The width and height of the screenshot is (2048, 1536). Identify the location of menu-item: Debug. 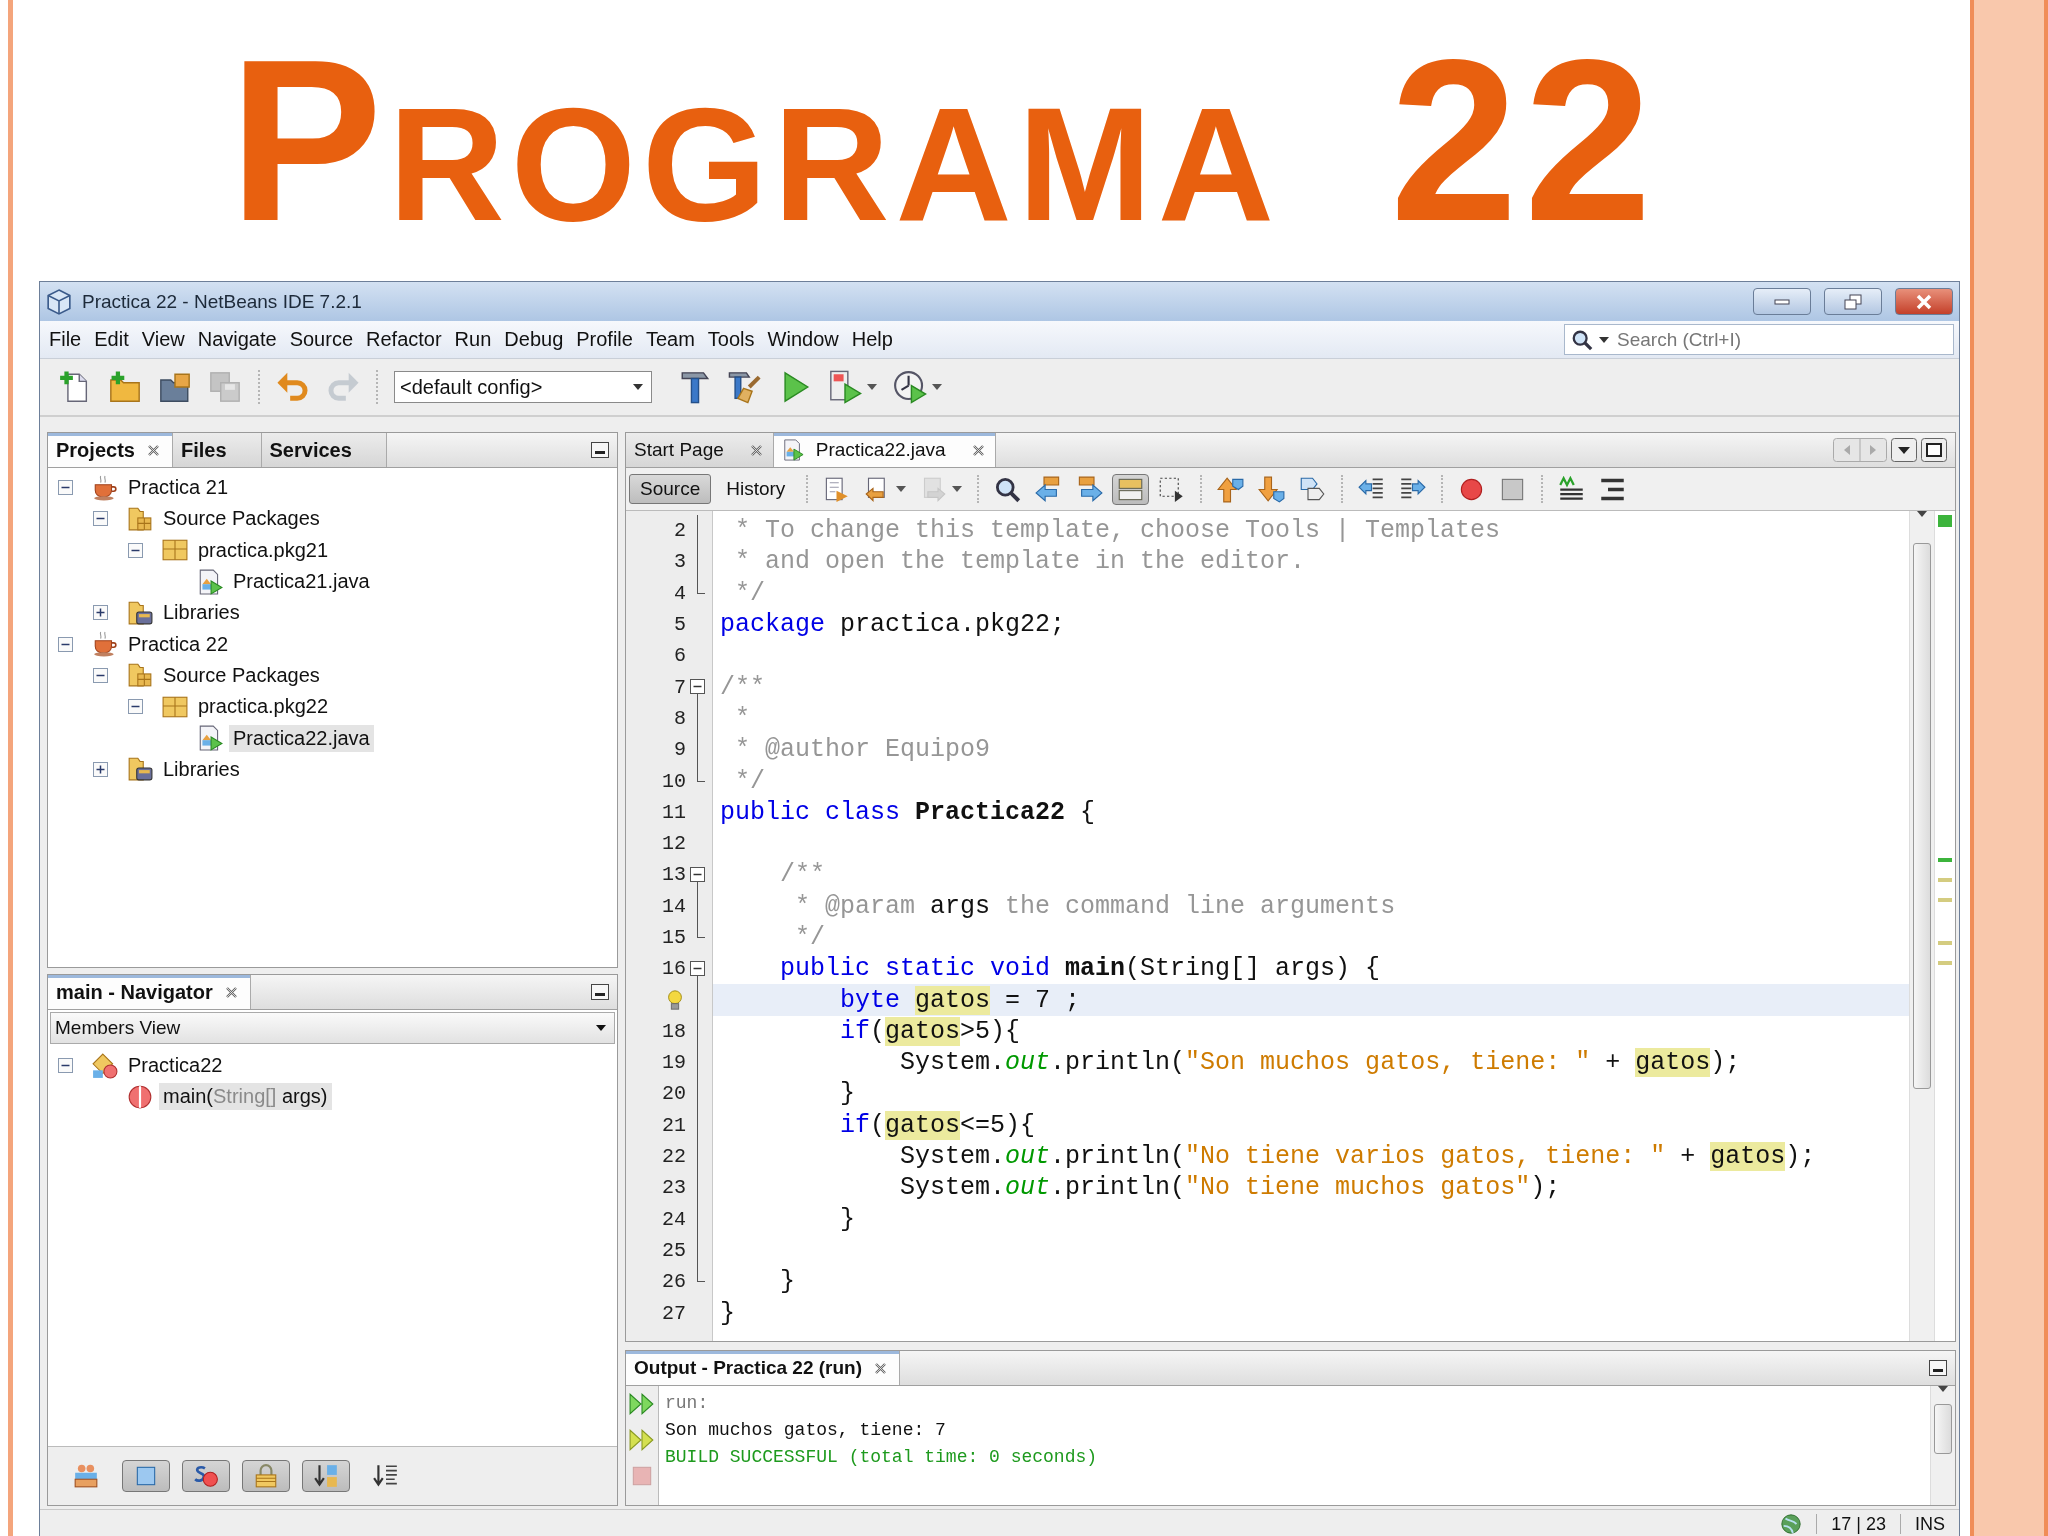
(534, 339).